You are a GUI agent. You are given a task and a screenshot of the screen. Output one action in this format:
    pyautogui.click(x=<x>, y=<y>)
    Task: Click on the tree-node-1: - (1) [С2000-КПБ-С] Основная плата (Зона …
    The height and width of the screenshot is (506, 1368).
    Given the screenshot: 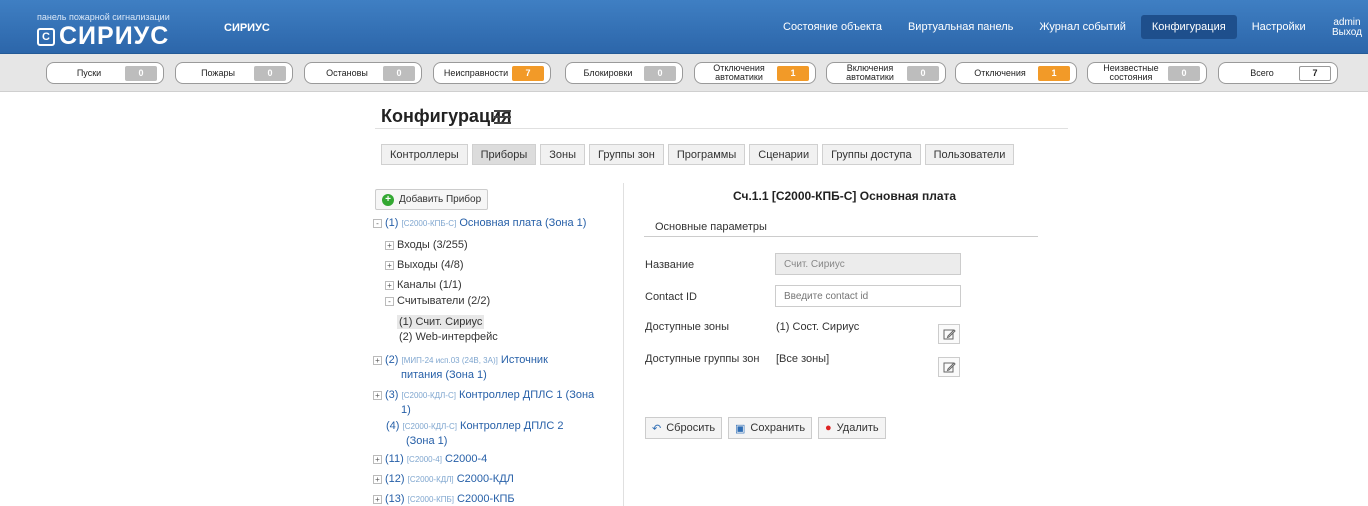 What is the action you would take?
    pyautogui.click(x=479, y=223)
    